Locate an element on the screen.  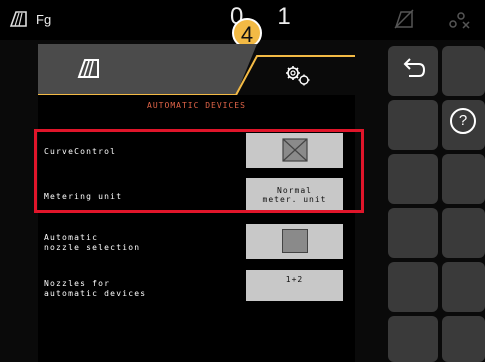
field-sprayer-icon is located at coordinates (18, 19).